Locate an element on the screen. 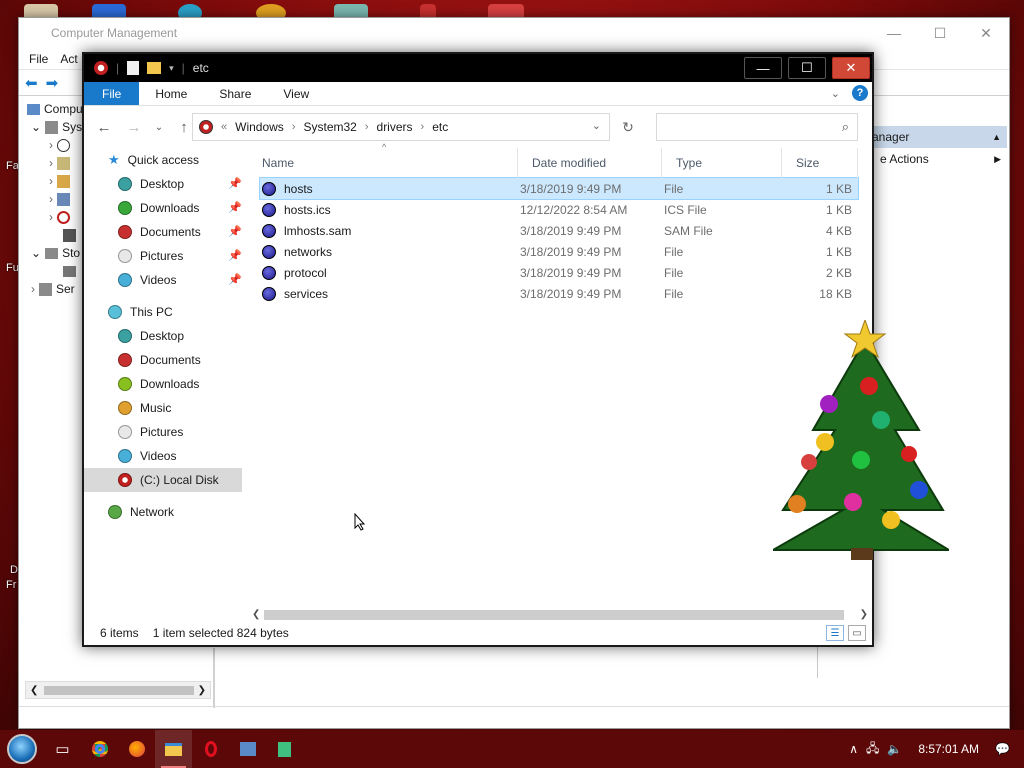 This screenshot has width=1024, height=768. task-view-icon: ▭ is located at coordinates (62, 749).